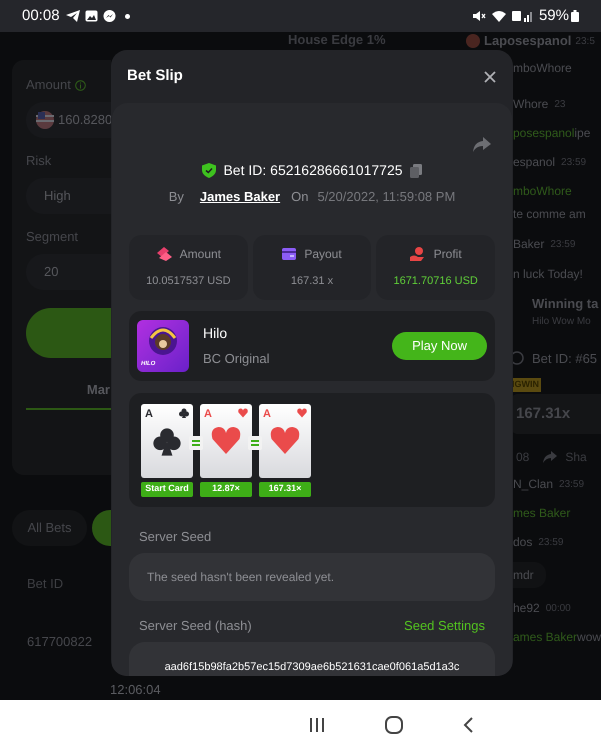 The image size is (601, 750). I want to click on battery-icon, so click(575, 16).